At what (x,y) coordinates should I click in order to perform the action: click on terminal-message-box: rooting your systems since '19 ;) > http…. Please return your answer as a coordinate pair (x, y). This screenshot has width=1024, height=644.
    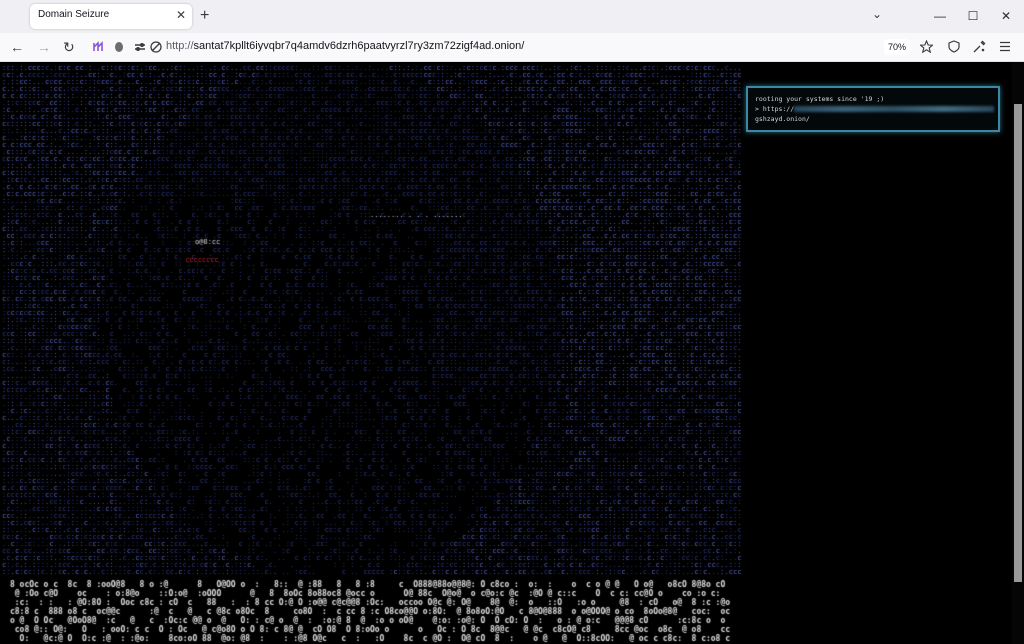
    Looking at the image, I should click on (873, 109).